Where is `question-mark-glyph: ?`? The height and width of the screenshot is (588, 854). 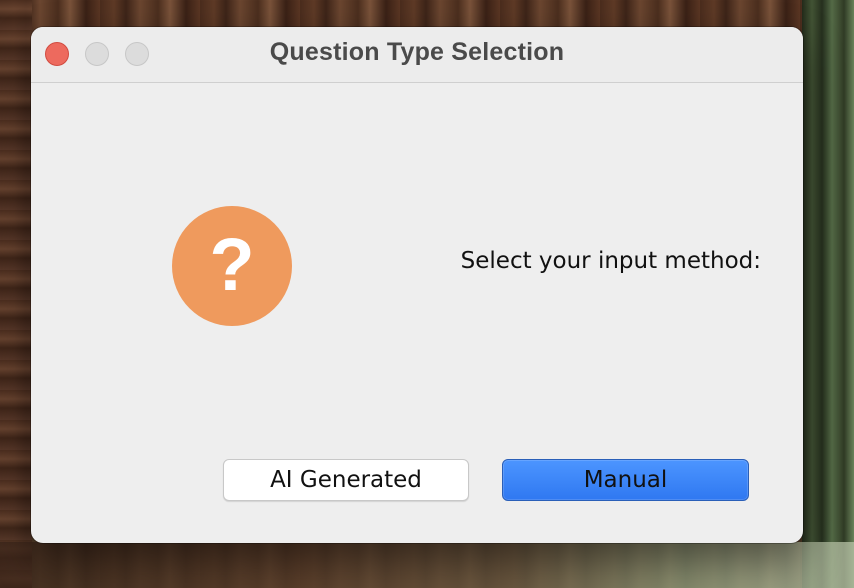 question-mark-glyph: ? is located at coordinates (232, 264).